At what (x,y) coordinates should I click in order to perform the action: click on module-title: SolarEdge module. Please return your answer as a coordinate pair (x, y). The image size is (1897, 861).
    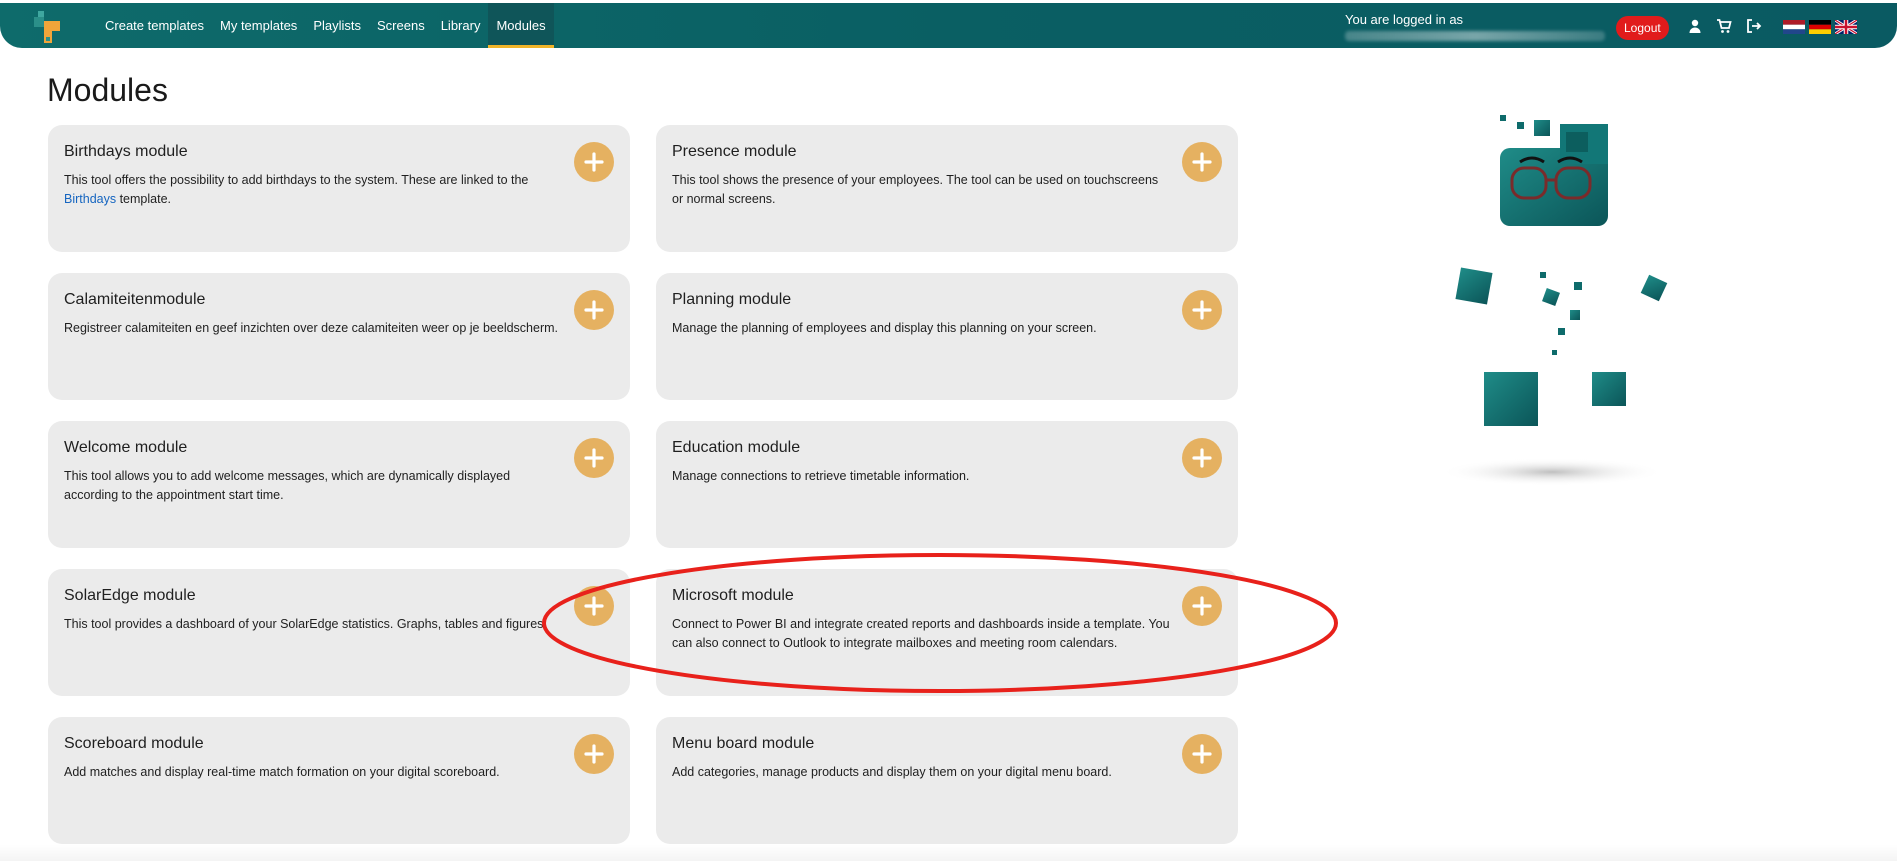
    Looking at the image, I should click on (130, 595).